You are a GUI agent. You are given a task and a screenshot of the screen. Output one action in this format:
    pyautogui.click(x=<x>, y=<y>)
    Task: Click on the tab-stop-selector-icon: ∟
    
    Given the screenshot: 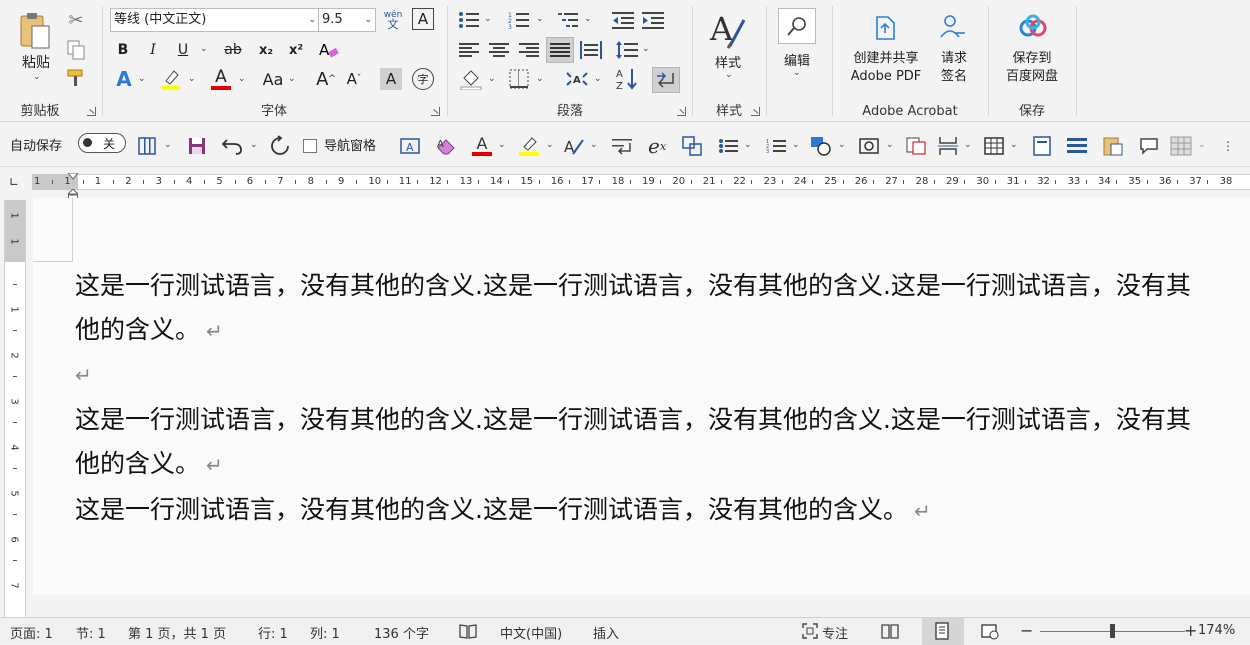 What is the action you would take?
    pyautogui.click(x=14, y=182)
    